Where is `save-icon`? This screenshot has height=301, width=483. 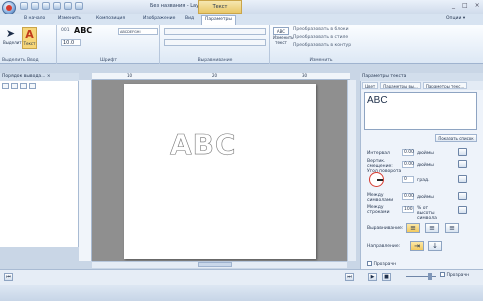 save-icon is located at coordinates (46, 6).